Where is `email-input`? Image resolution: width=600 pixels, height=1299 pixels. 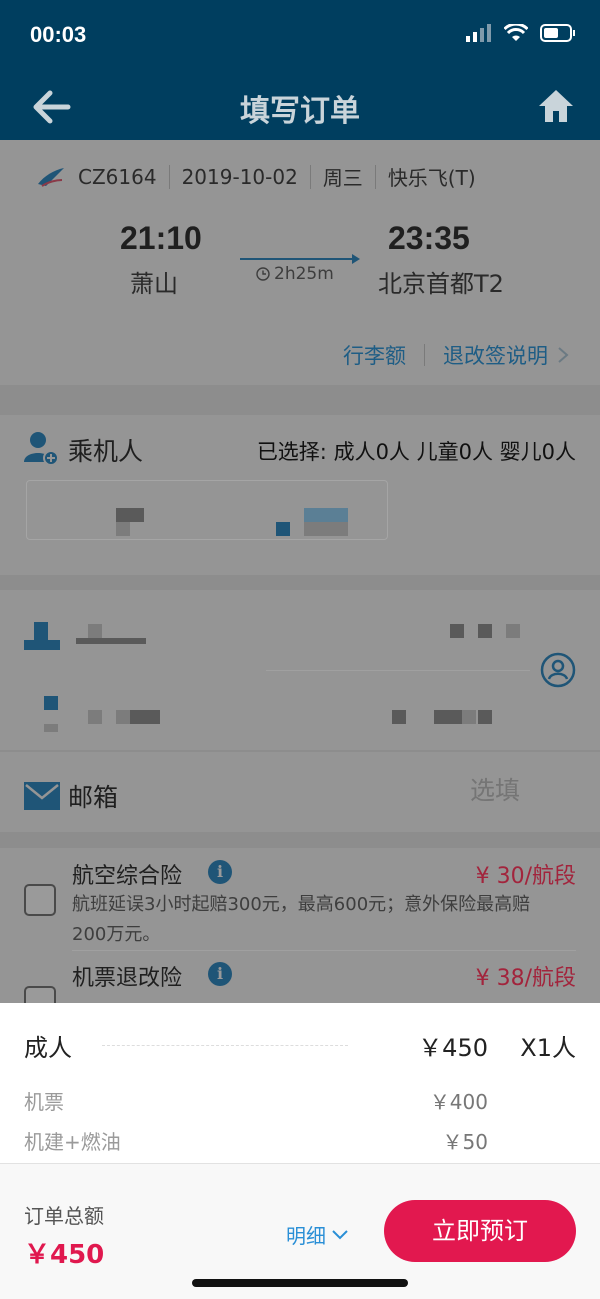 email-input is located at coordinates (475, 790).